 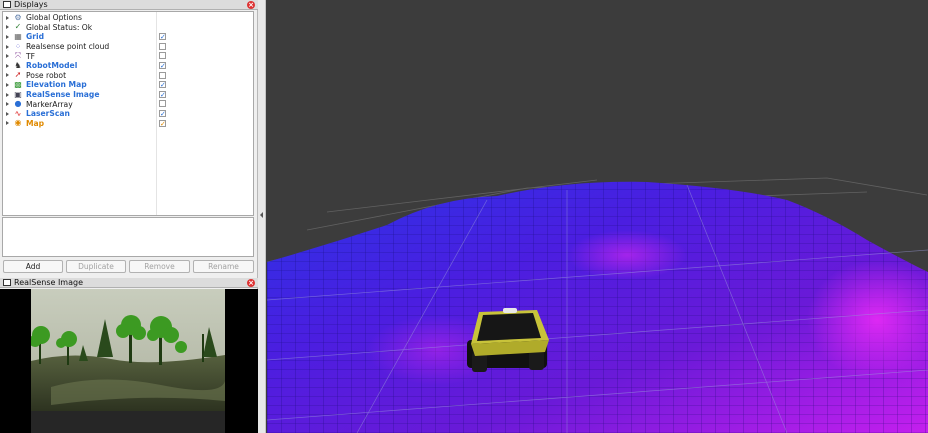 I want to click on display-item-robotmodel: ♞ RobotModel ✓, so click(x=128, y=66).